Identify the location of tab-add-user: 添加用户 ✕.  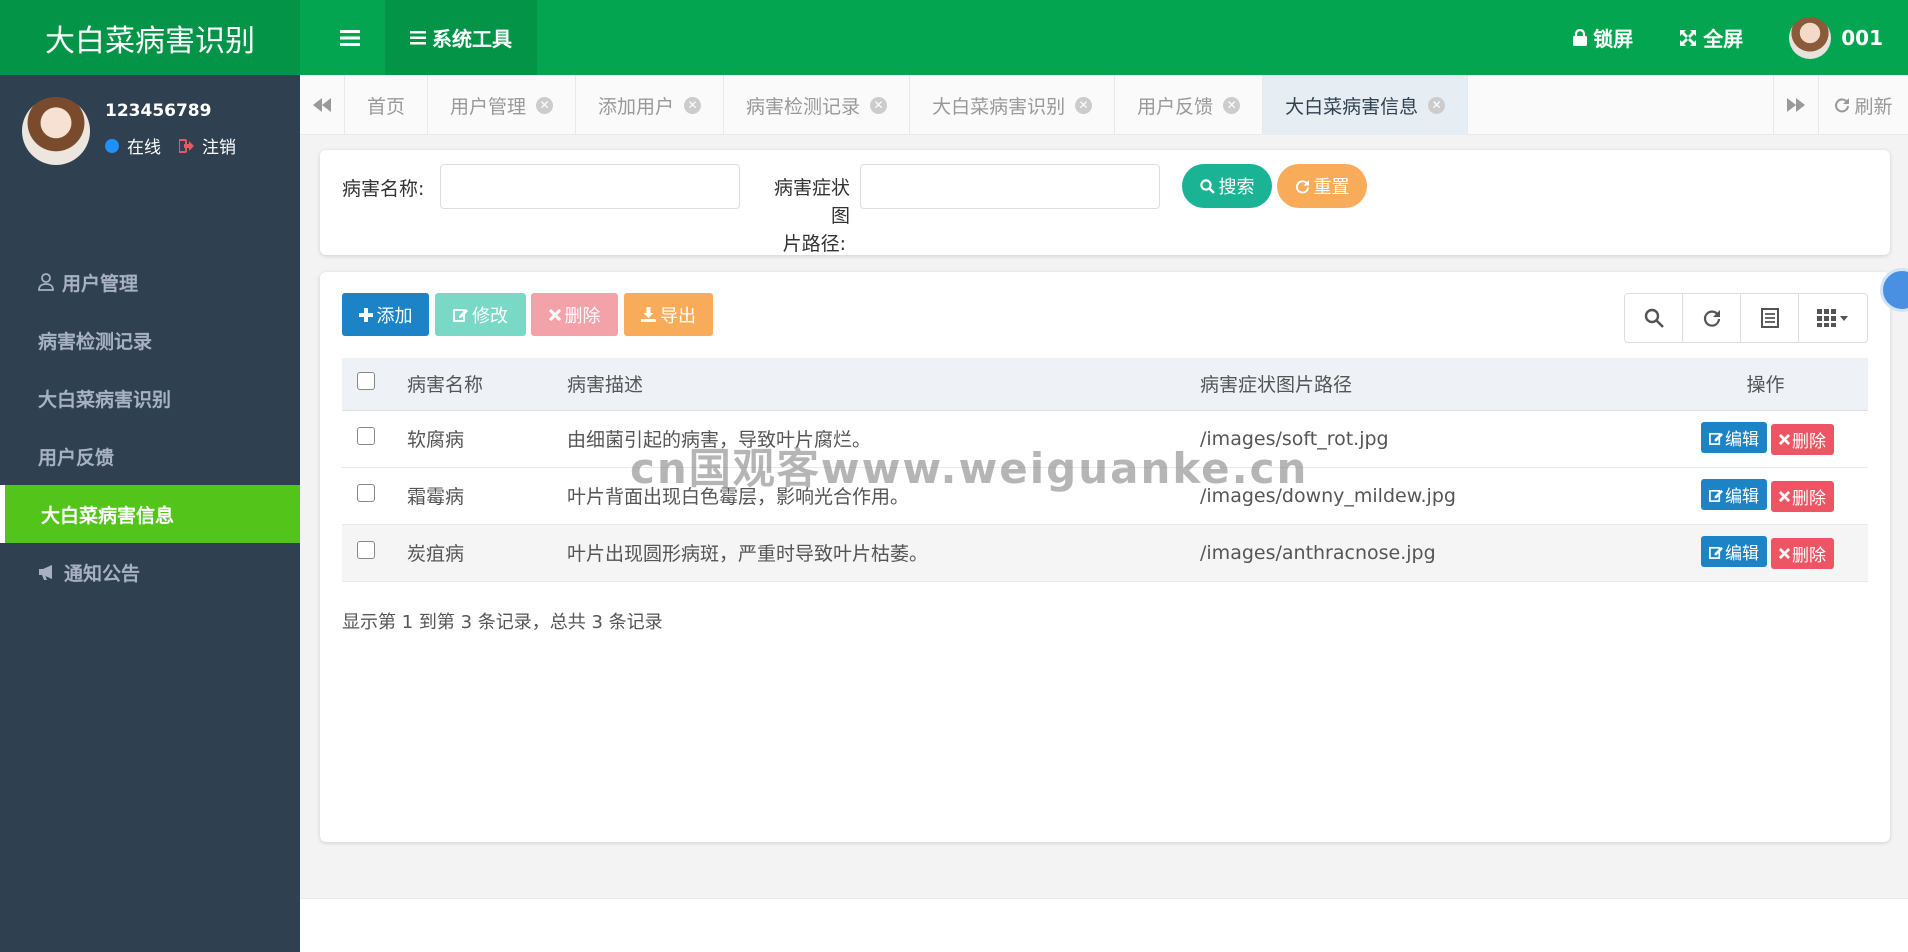
(650, 105).